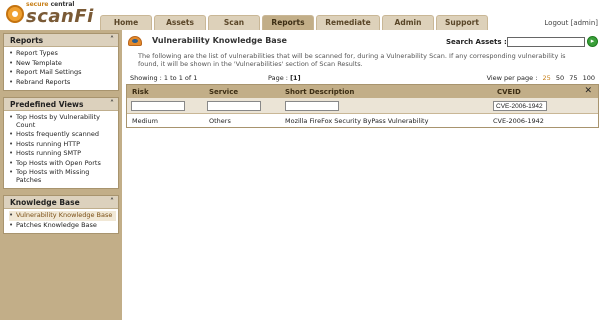 The width and height of the screenshot is (600, 320). I want to click on close-filter-icon: ✕, so click(588, 91).